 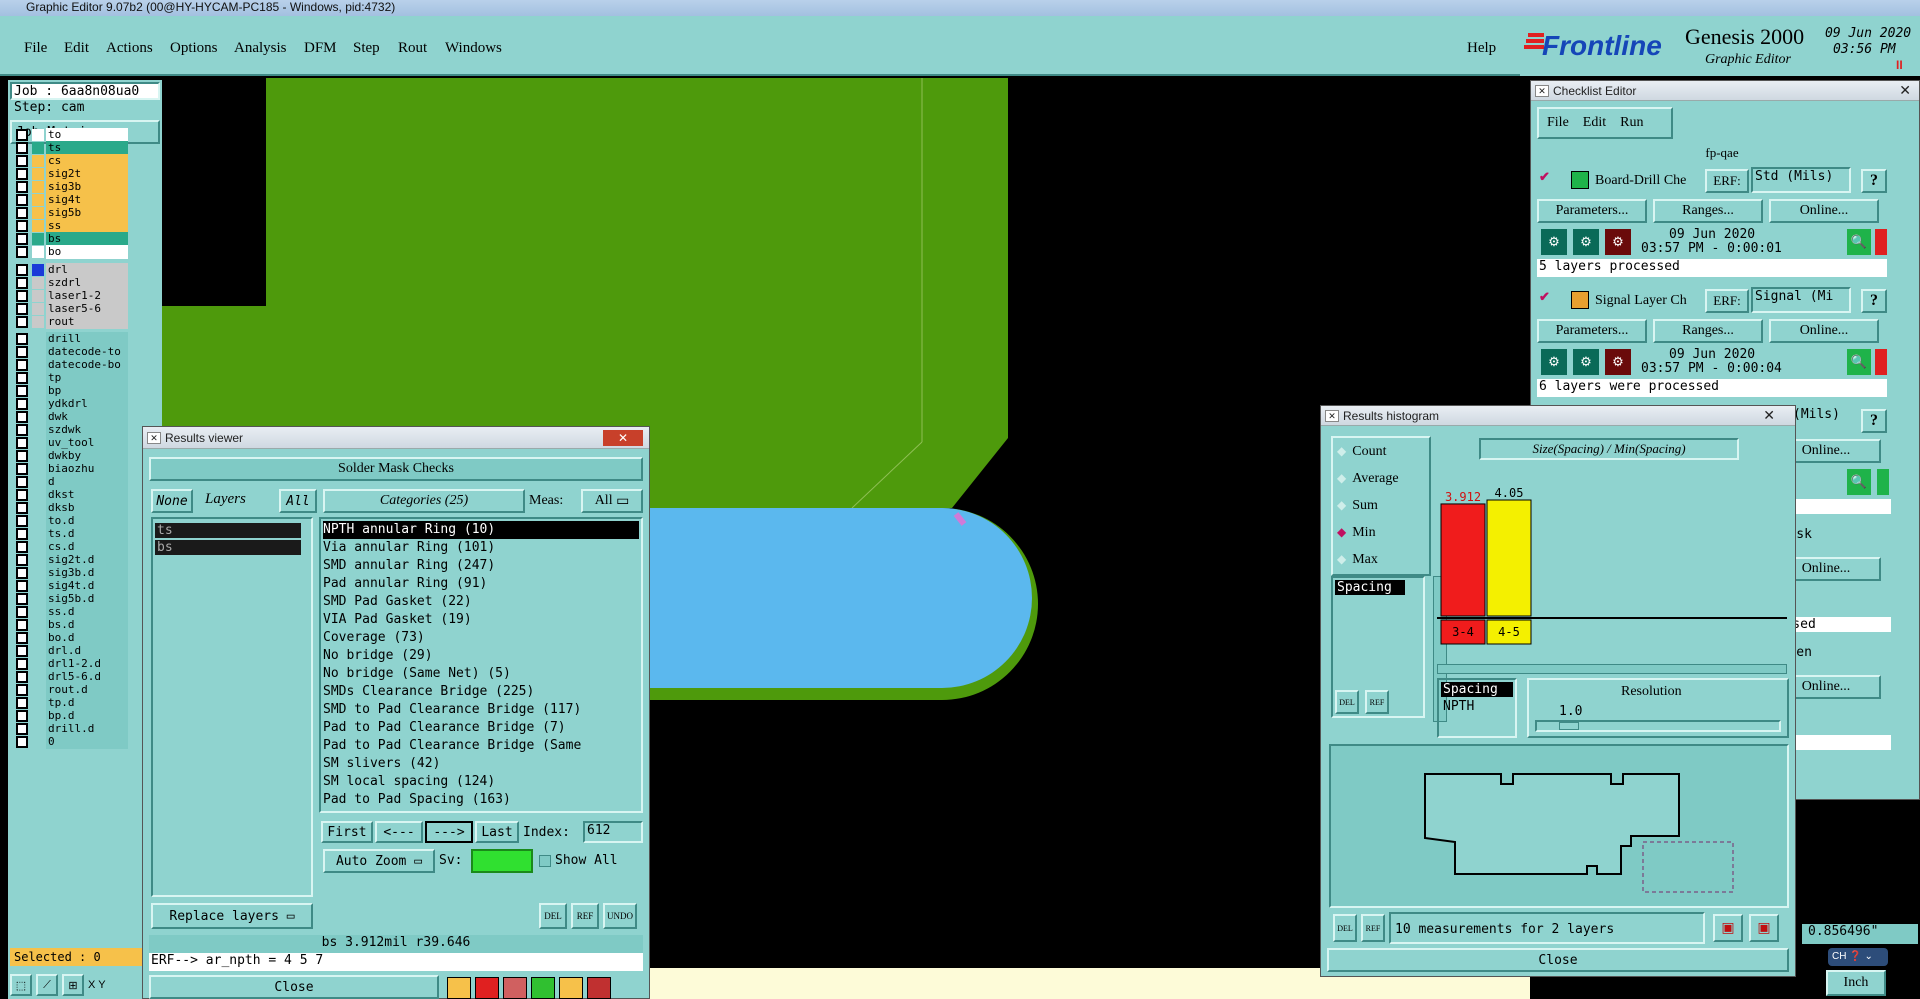 What do you see at coordinates (1594, 123) in the screenshot?
I see `checklist-menu-edit: Edit` at bounding box center [1594, 123].